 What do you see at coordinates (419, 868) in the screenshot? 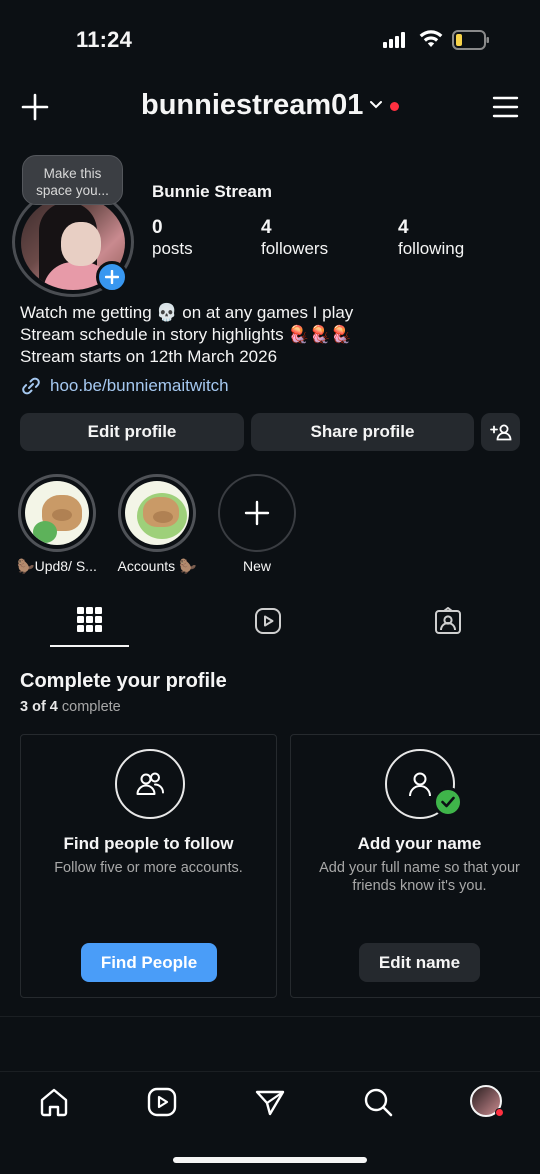
I see `add-name-desc-line-1: Add your full name so that your` at bounding box center [419, 868].